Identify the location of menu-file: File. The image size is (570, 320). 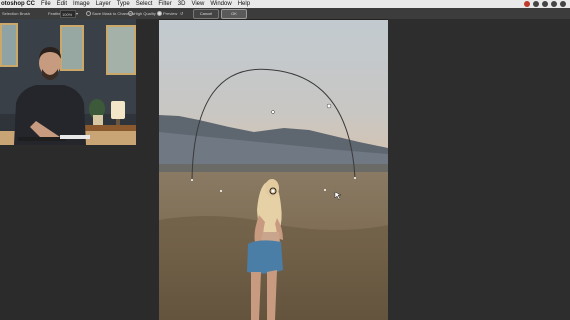
(46, 4).